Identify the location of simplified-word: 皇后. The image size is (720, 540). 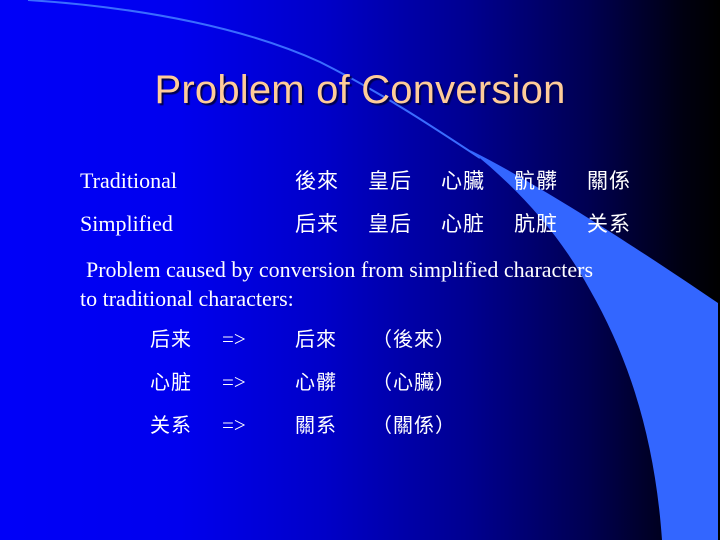
(390, 224).